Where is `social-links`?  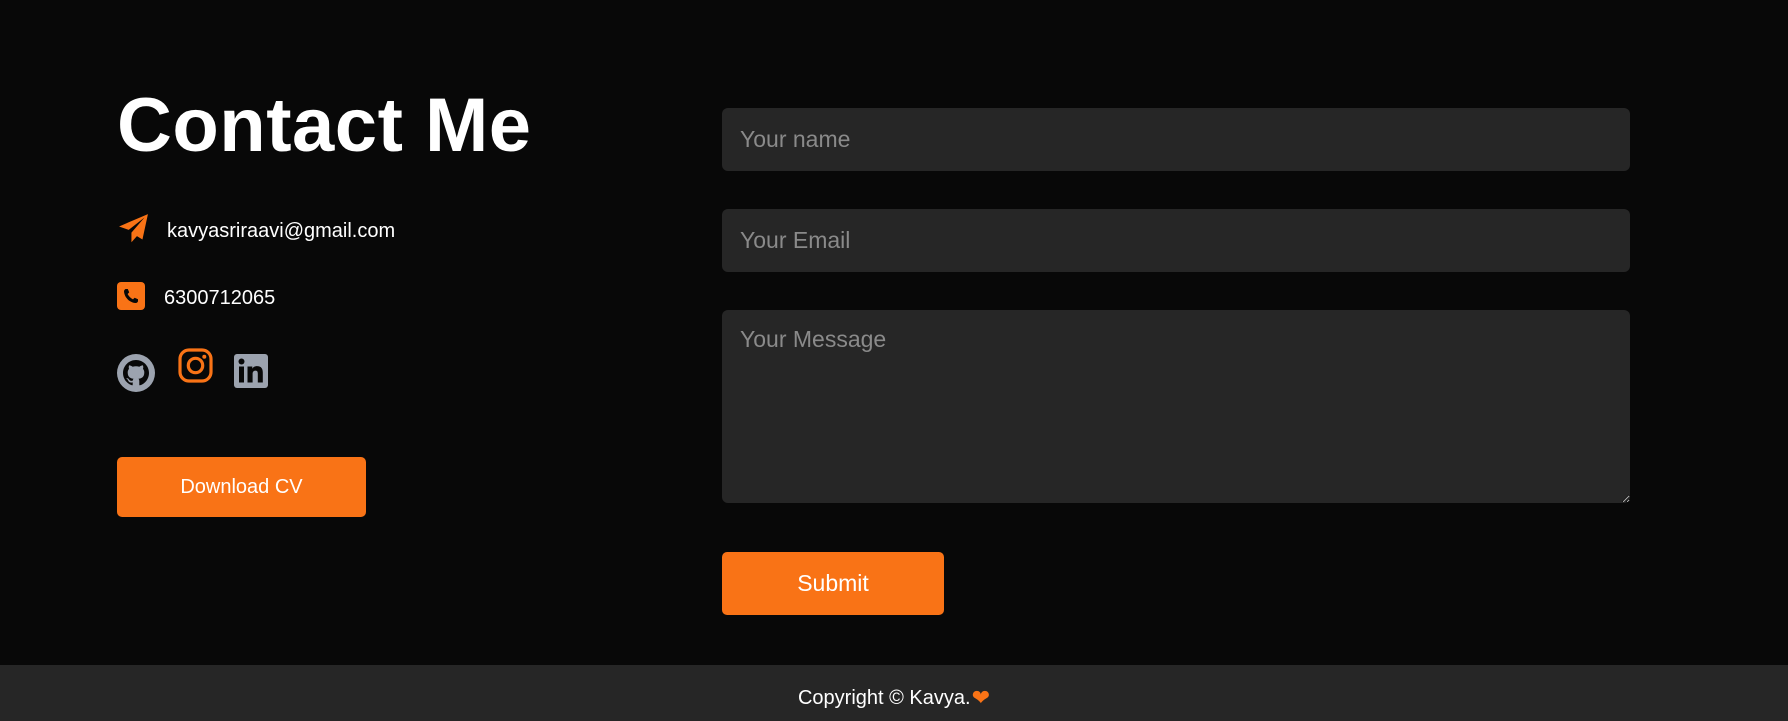
social-links is located at coordinates (202, 370).